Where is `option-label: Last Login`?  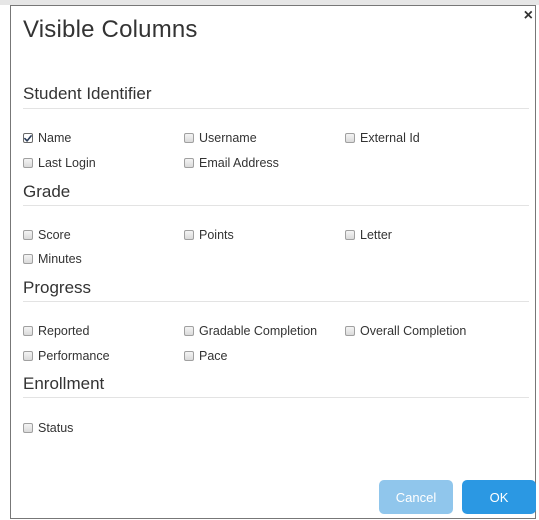
option-label: Last Login is located at coordinates (67, 163).